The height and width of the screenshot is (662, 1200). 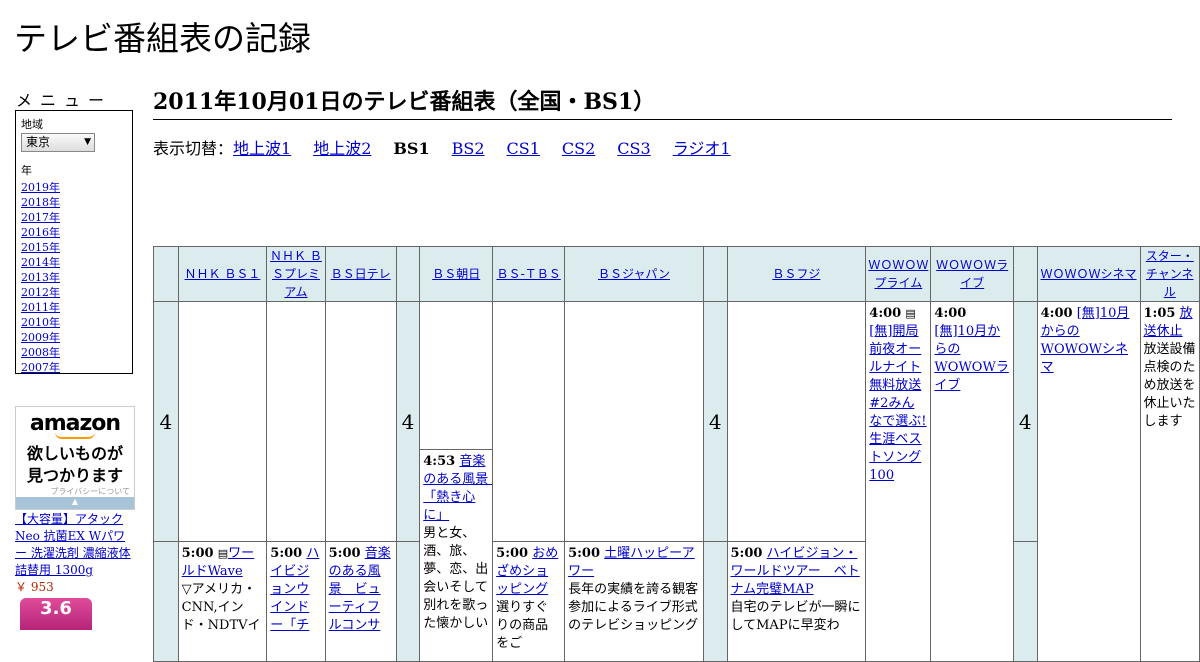 I want to click on channel-link-bs-tbs: ＢＳ-ＴＢＳ, so click(x=528, y=274).